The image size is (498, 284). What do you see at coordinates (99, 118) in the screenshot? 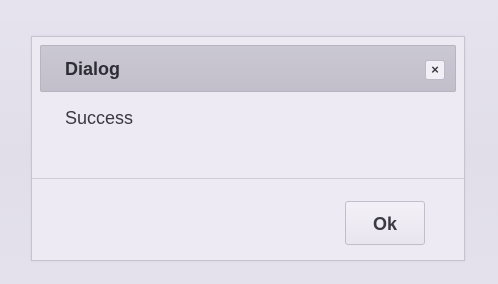
I see `dialog-message: Success` at bounding box center [99, 118].